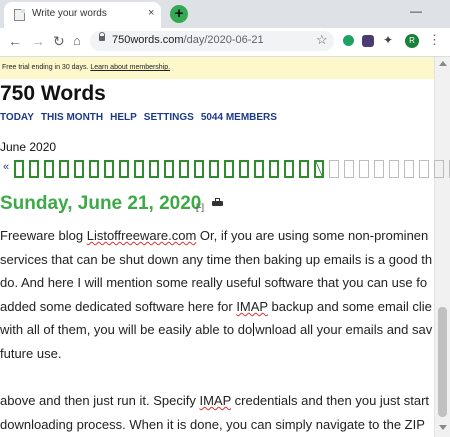  I want to click on month-label: June 2020, so click(28, 147).